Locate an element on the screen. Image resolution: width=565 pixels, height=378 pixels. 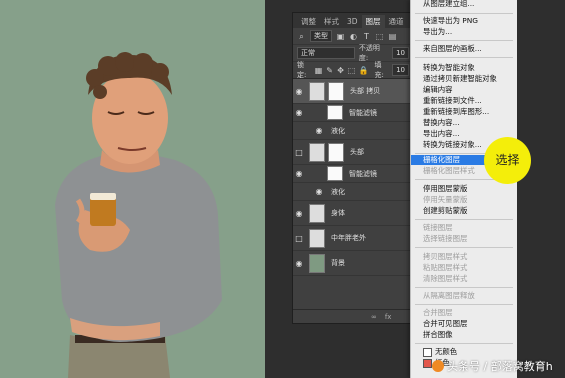
red-swatch-icon is located at coordinates (427, 363).